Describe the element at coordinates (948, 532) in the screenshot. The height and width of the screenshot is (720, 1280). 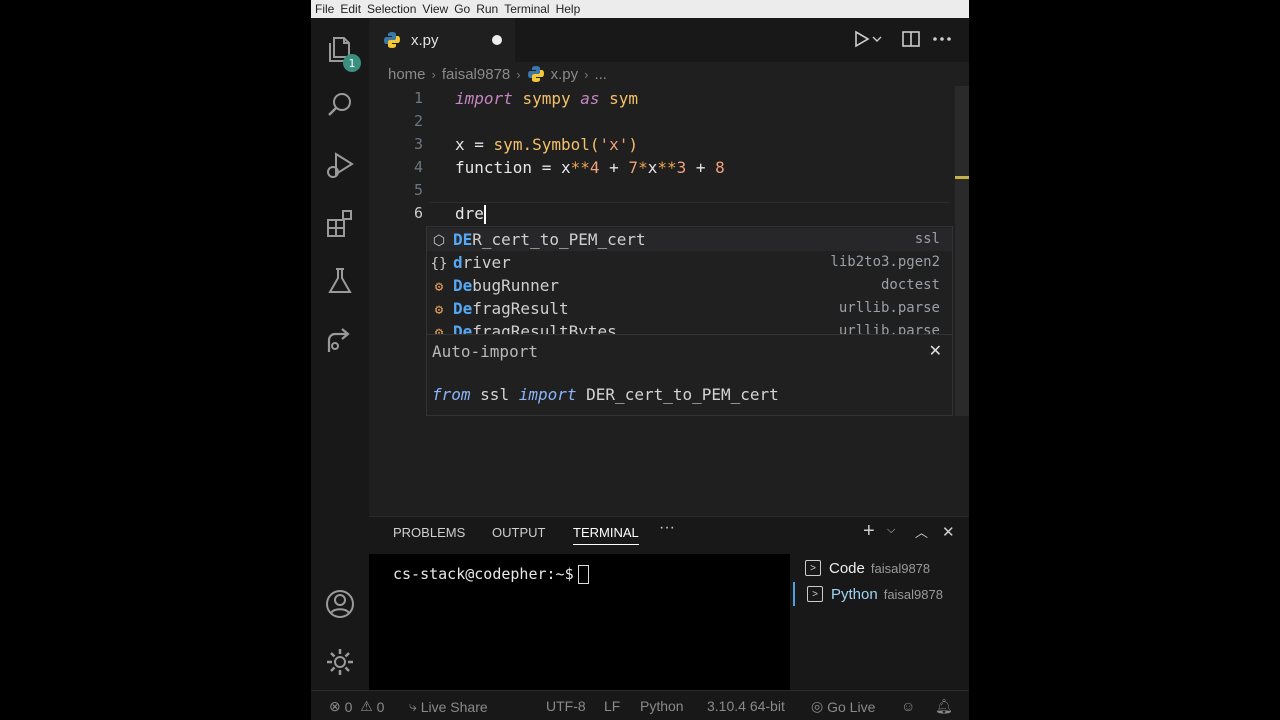
I see `close-panel-icon: ✕` at that location.